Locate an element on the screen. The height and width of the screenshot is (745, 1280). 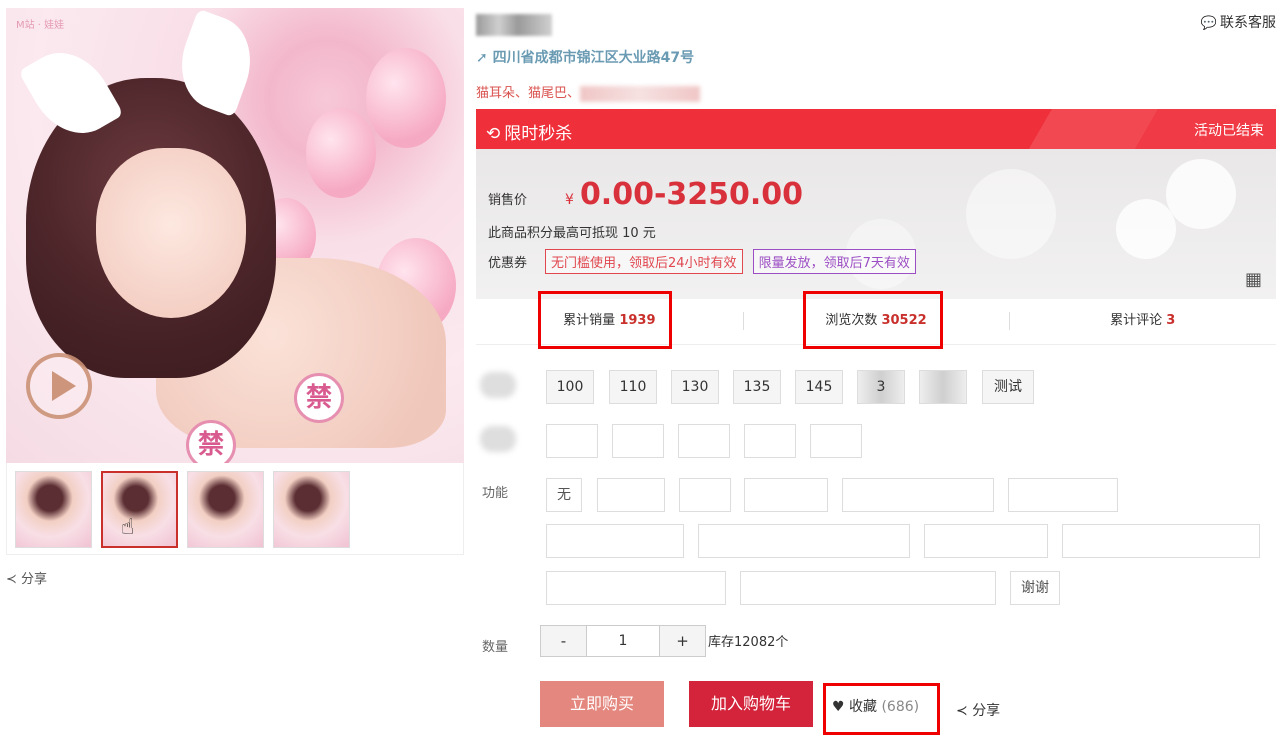
price-value: 0.00-3250.00 is located at coordinates (691, 194).